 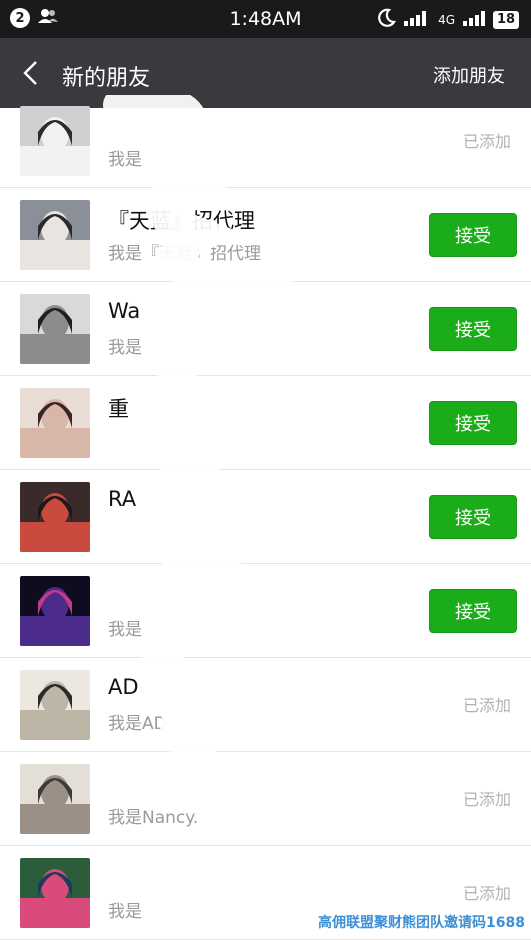 I want to click on friend-request-row: RA 接受, so click(x=265, y=517).